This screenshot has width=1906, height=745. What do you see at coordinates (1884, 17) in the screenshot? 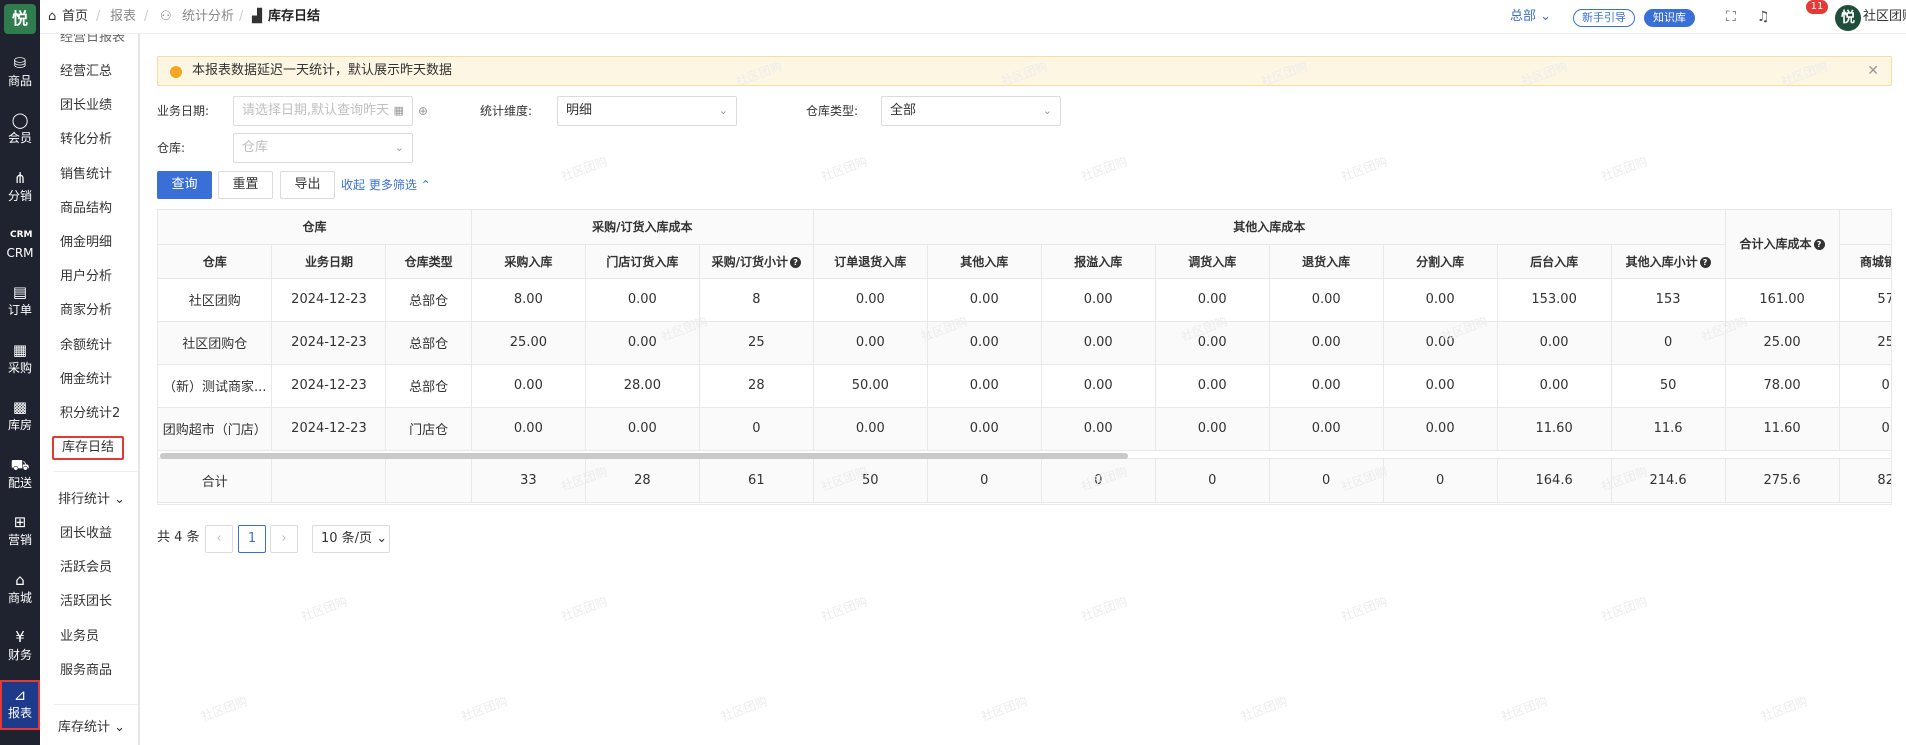
I see `user-menu: 社区团购 ⌄` at bounding box center [1884, 17].